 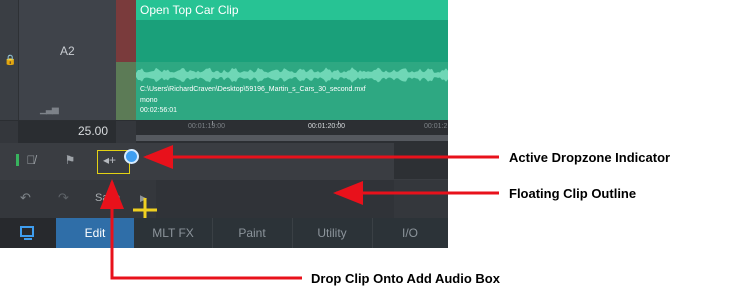 I want to click on track-marker-green, so click(x=126, y=91).